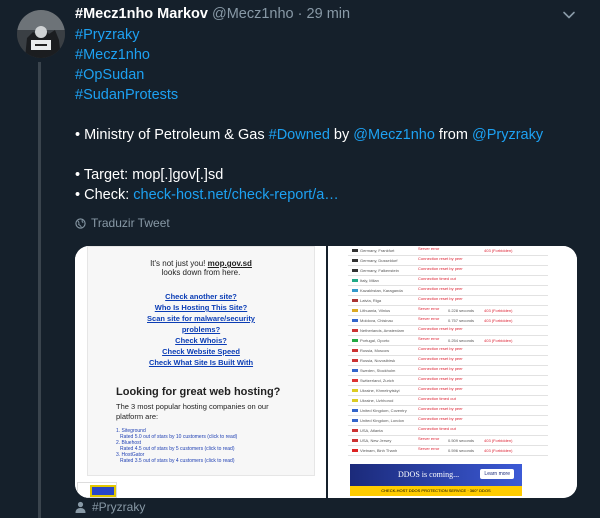 This screenshot has width=600, height=518. I want to click on card-thumbnail, so click(97, 490).